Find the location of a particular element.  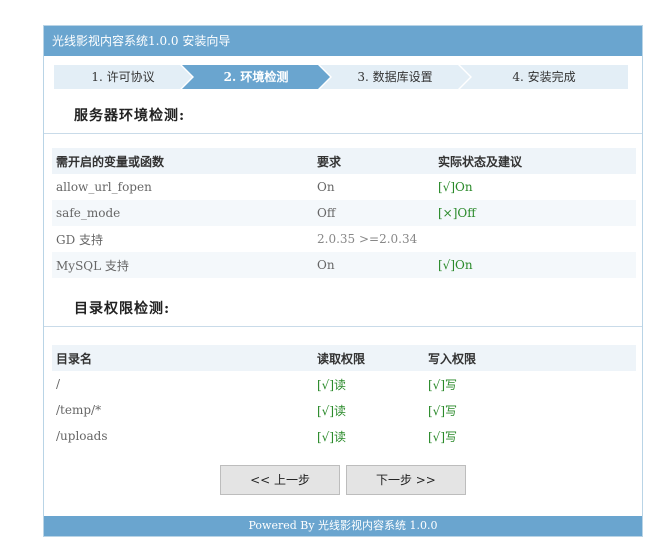

nav-buttons: << 上一步 下一步 >> is located at coordinates (343, 480).